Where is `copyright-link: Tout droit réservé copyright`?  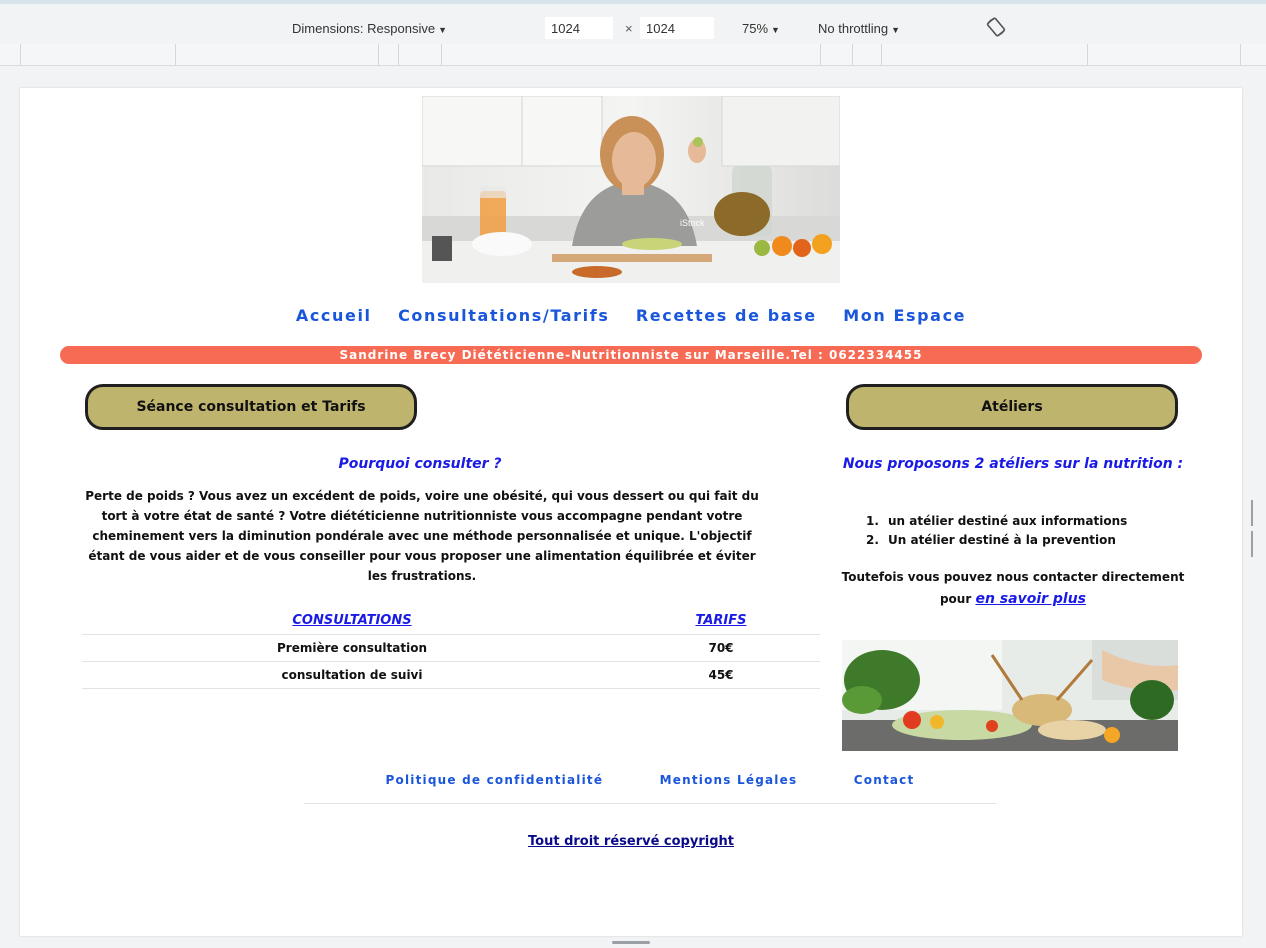
copyright-link: Tout droit réservé copyright is located at coordinates (631, 841).